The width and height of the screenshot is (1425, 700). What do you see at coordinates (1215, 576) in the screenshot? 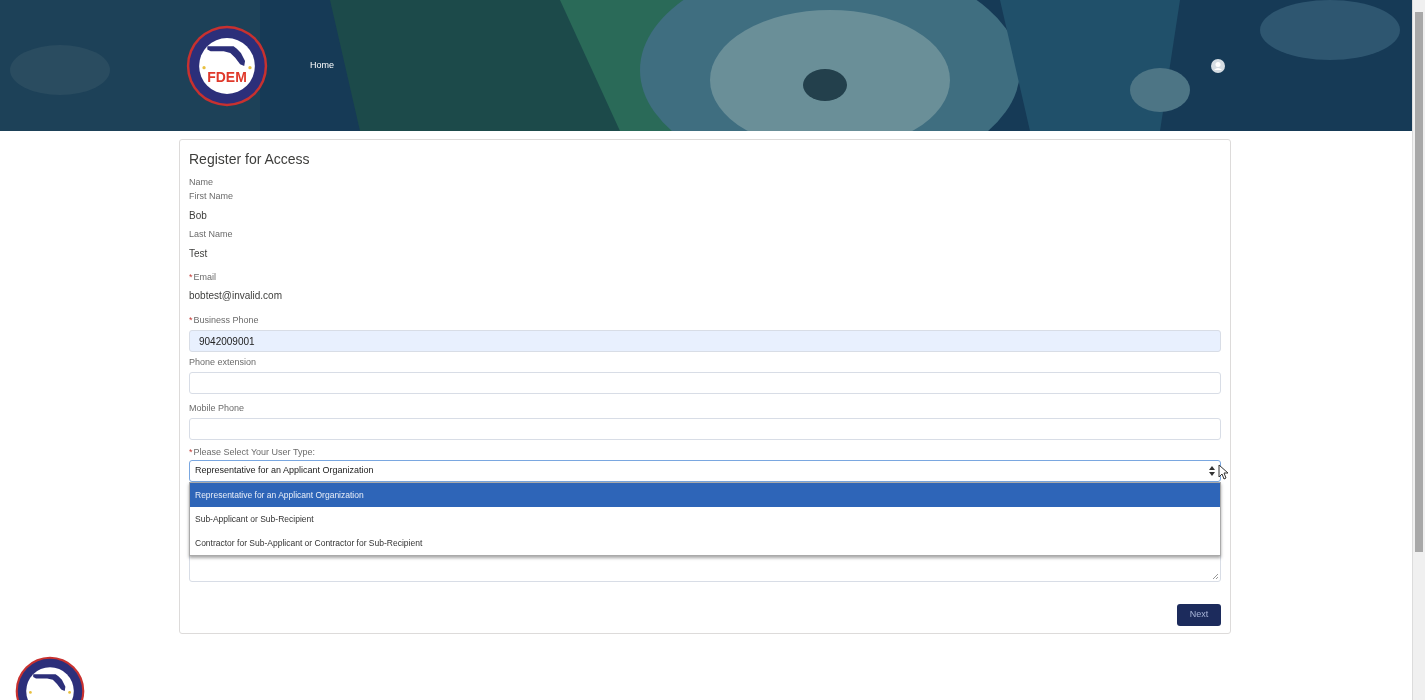
I see `resize-handle-icon` at bounding box center [1215, 576].